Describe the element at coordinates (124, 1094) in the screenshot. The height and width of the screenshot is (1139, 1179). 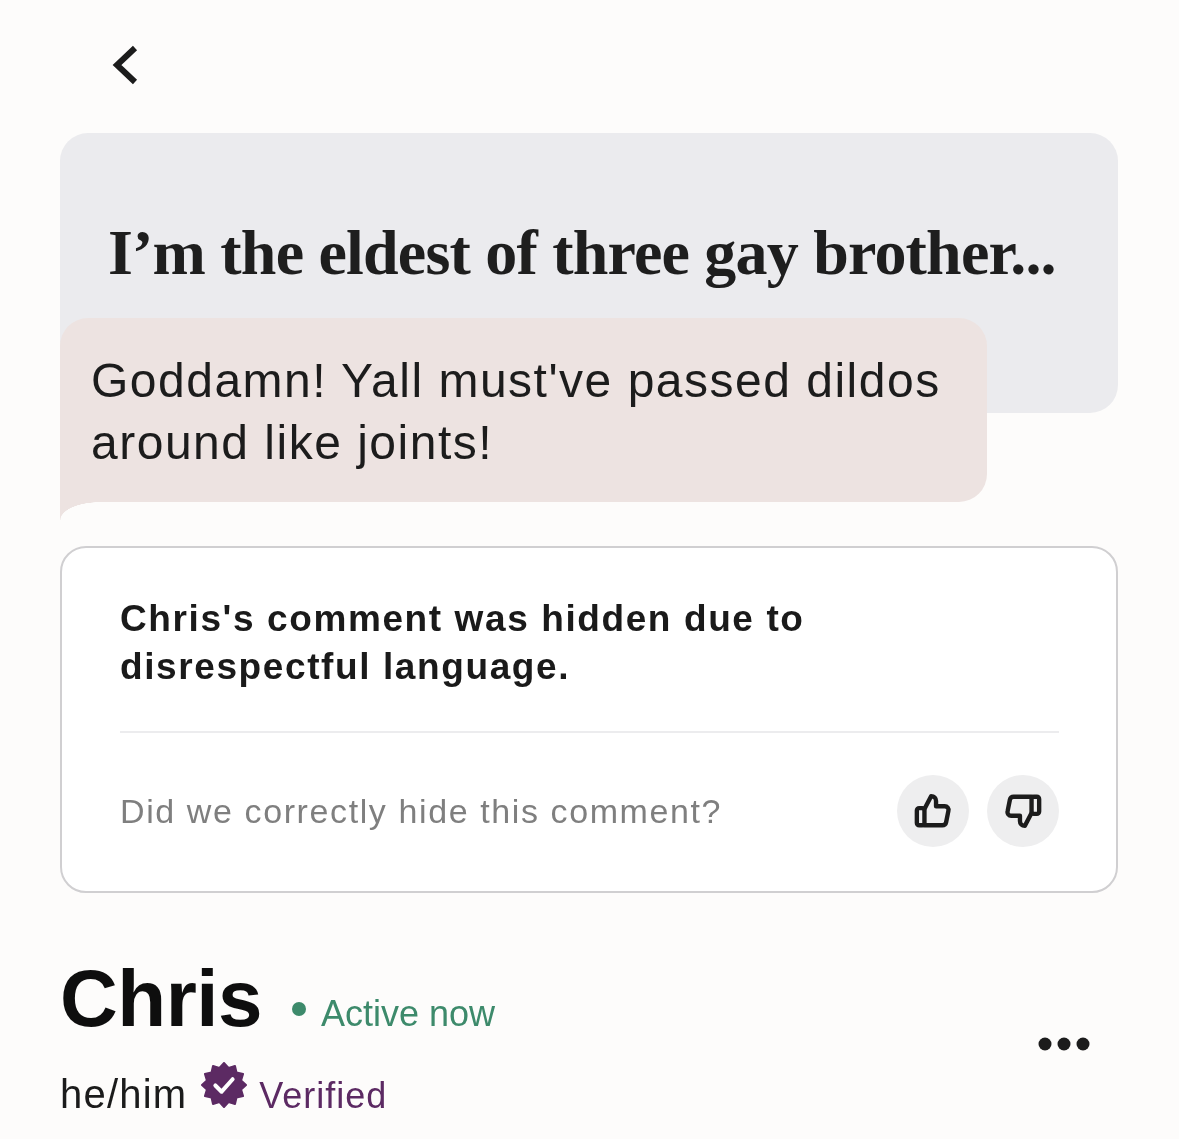
I see `pronouns: he/him` at that location.